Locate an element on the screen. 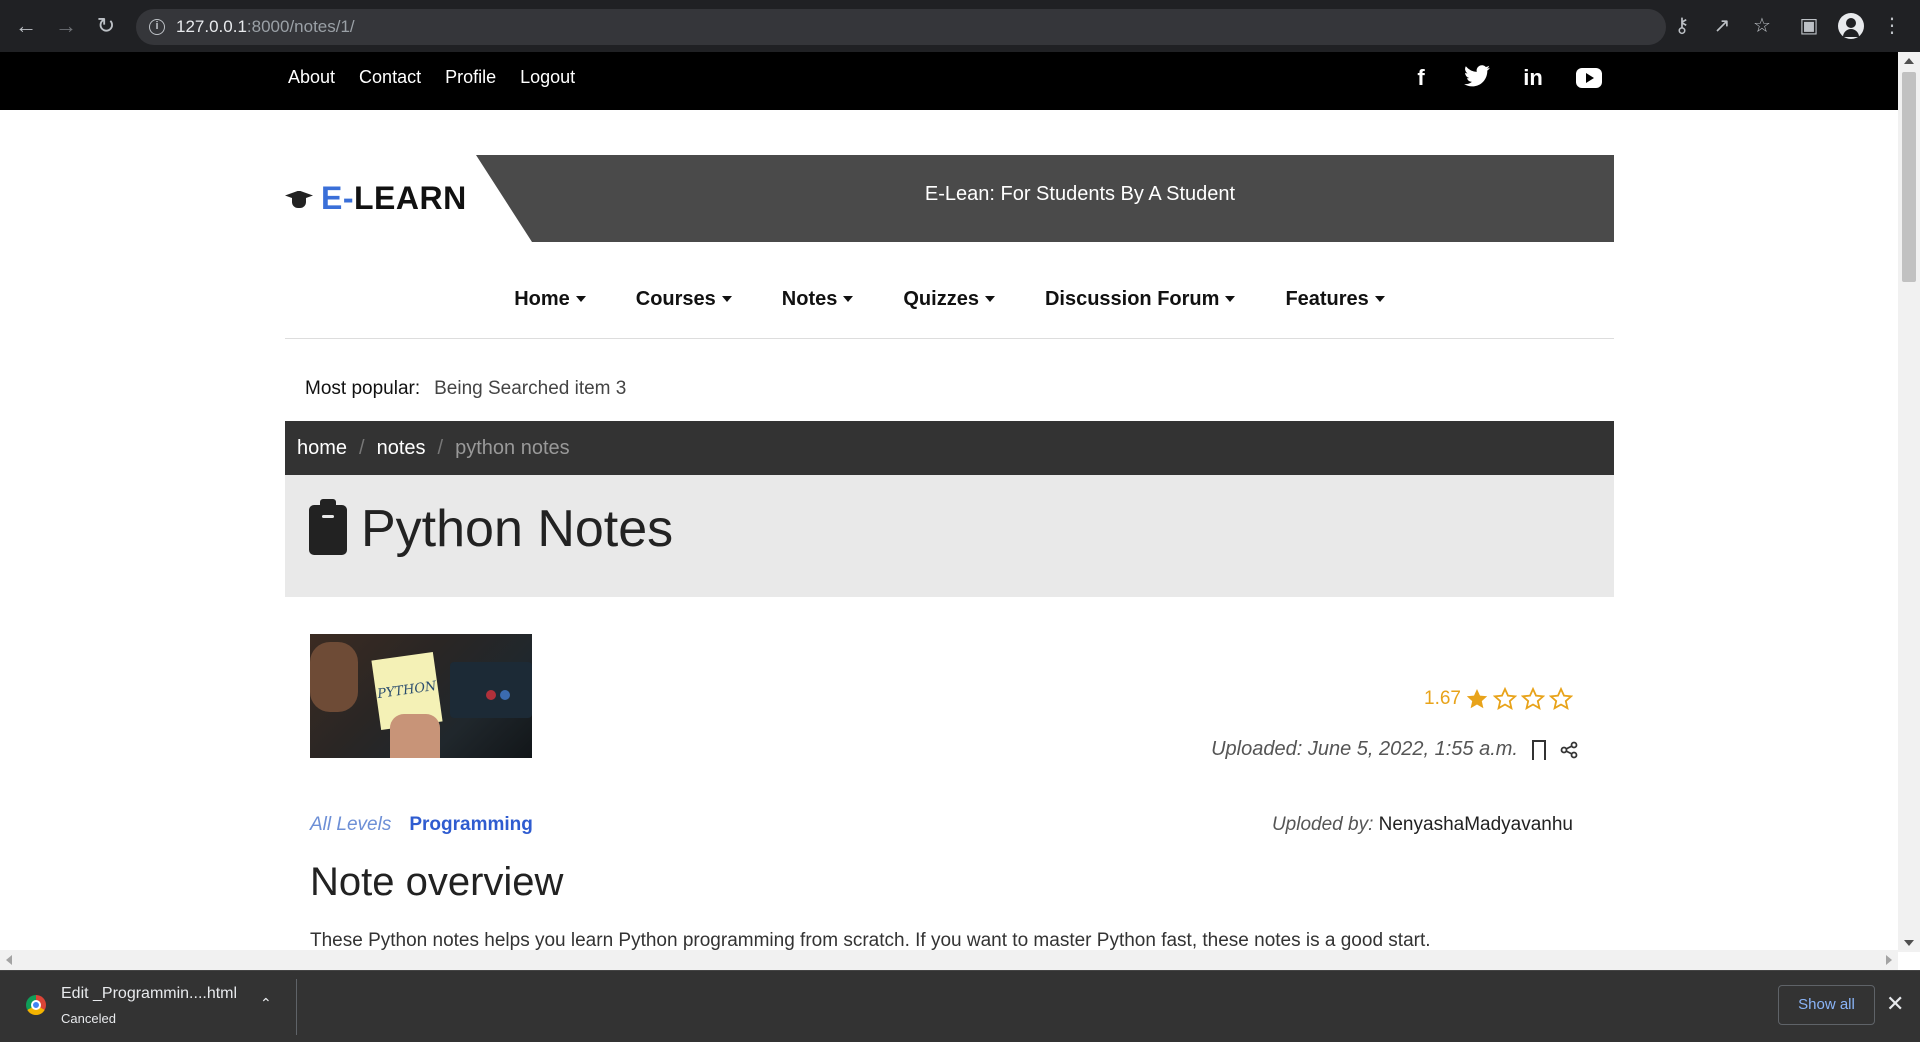 The image size is (1920, 1042). vertical-scrollbar is located at coordinates (1909, 502).